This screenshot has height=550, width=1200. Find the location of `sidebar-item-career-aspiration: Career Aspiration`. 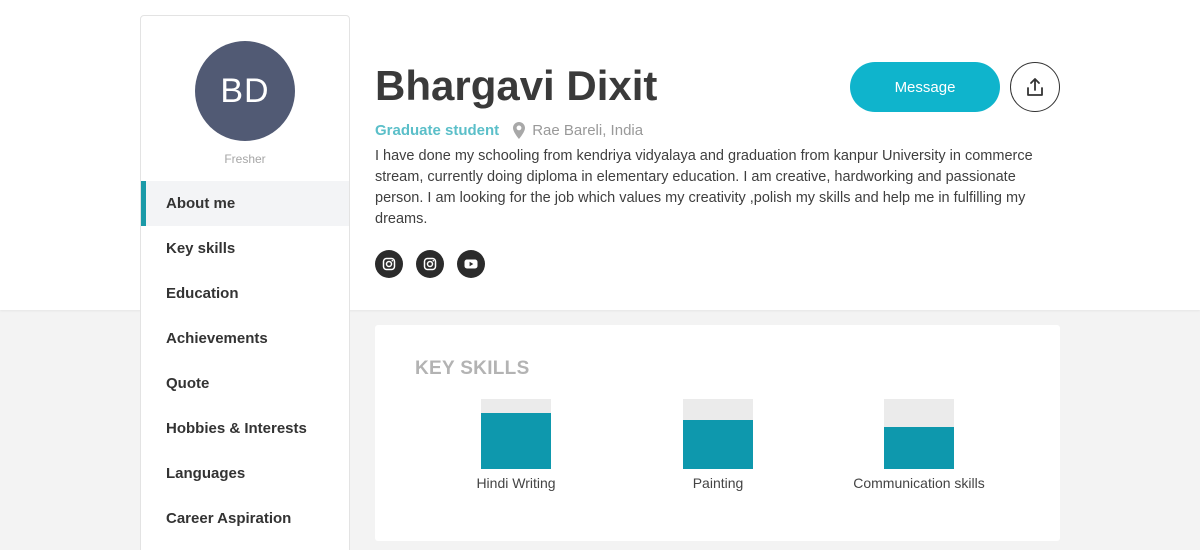

sidebar-item-career-aspiration: Career Aspiration is located at coordinates (245, 518).